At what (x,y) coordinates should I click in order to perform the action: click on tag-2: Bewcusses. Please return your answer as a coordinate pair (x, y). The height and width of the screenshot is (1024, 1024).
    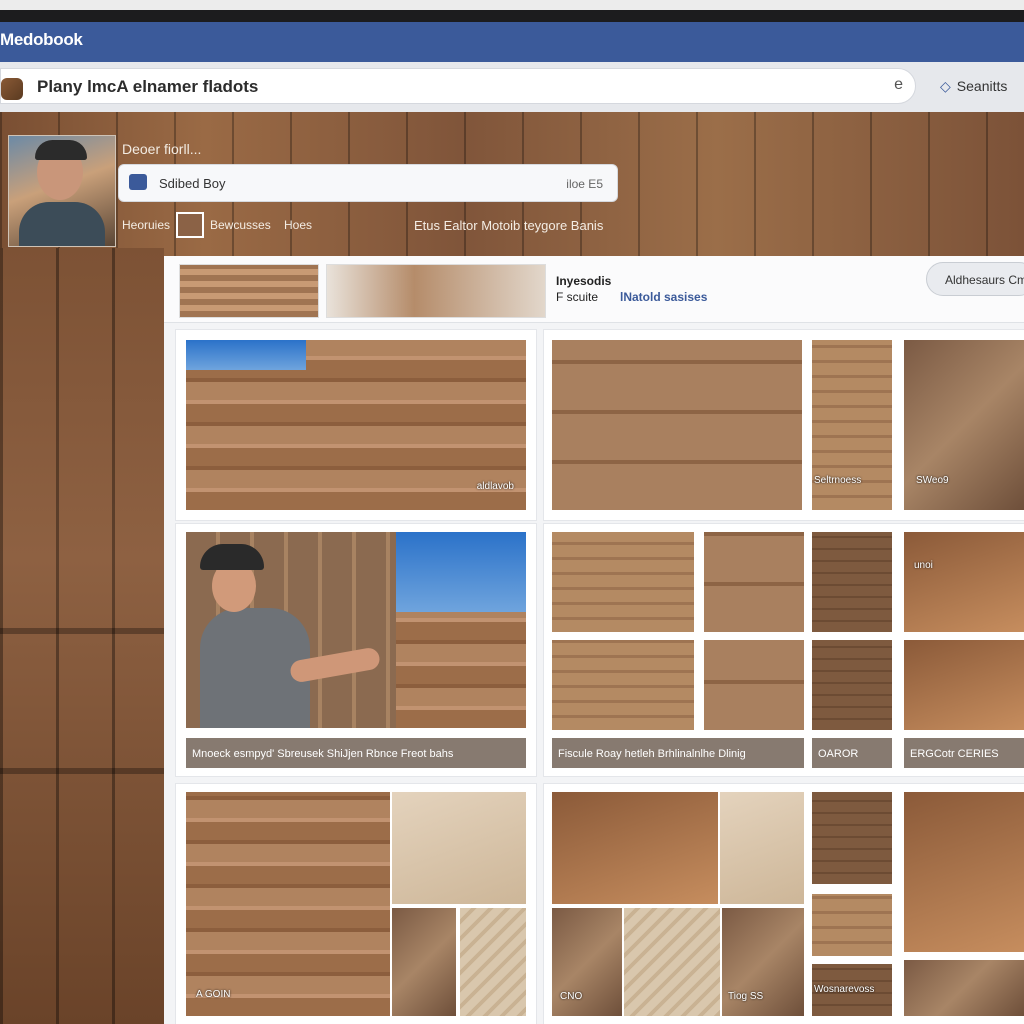
    Looking at the image, I should click on (240, 225).